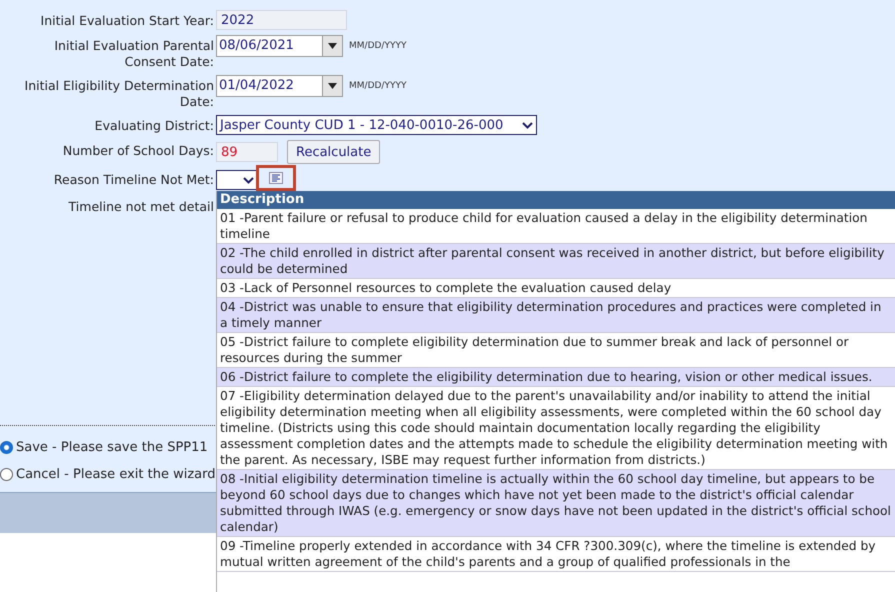 The width and height of the screenshot is (895, 592). I want to click on field-label: Initial Eligibility Determination Date:, so click(119, 93).